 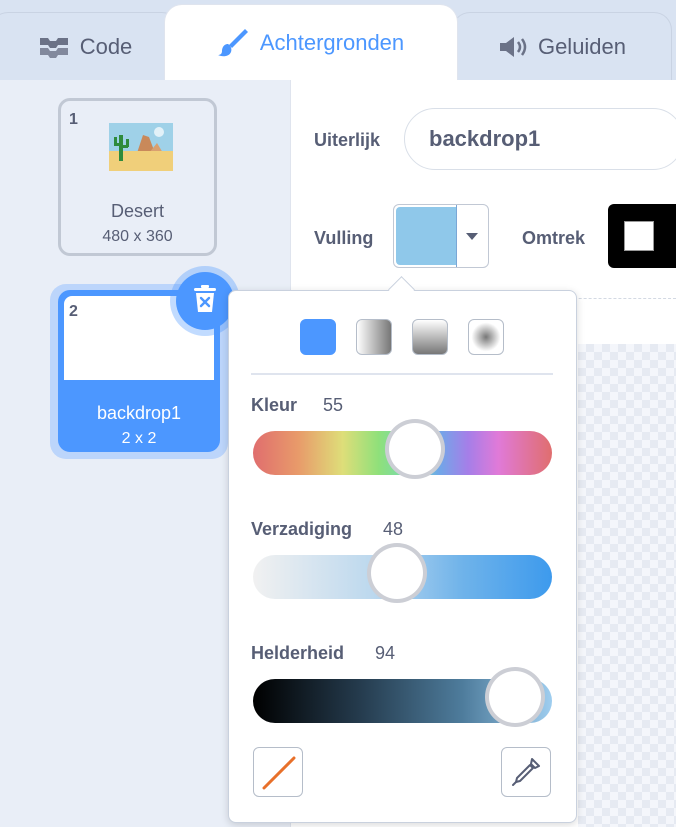 What do you see at coordinates (456, 236) in the screenshot?
I see `swatch-divider` at bounding box center [456, 236].